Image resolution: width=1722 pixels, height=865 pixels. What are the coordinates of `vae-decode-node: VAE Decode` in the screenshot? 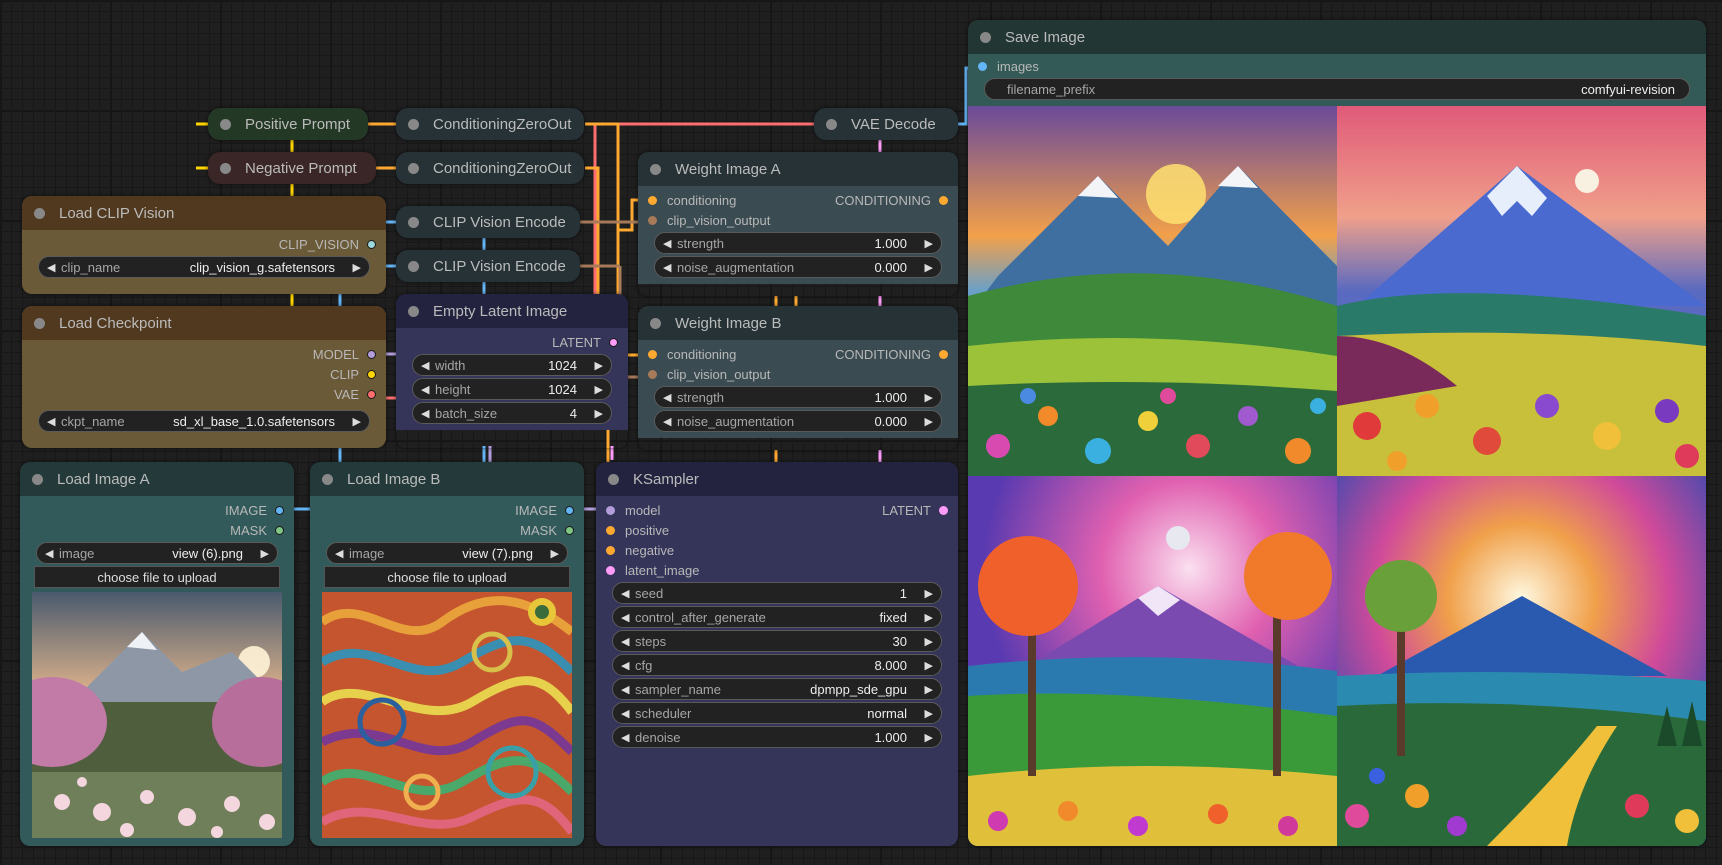 It's located at (886, 124).